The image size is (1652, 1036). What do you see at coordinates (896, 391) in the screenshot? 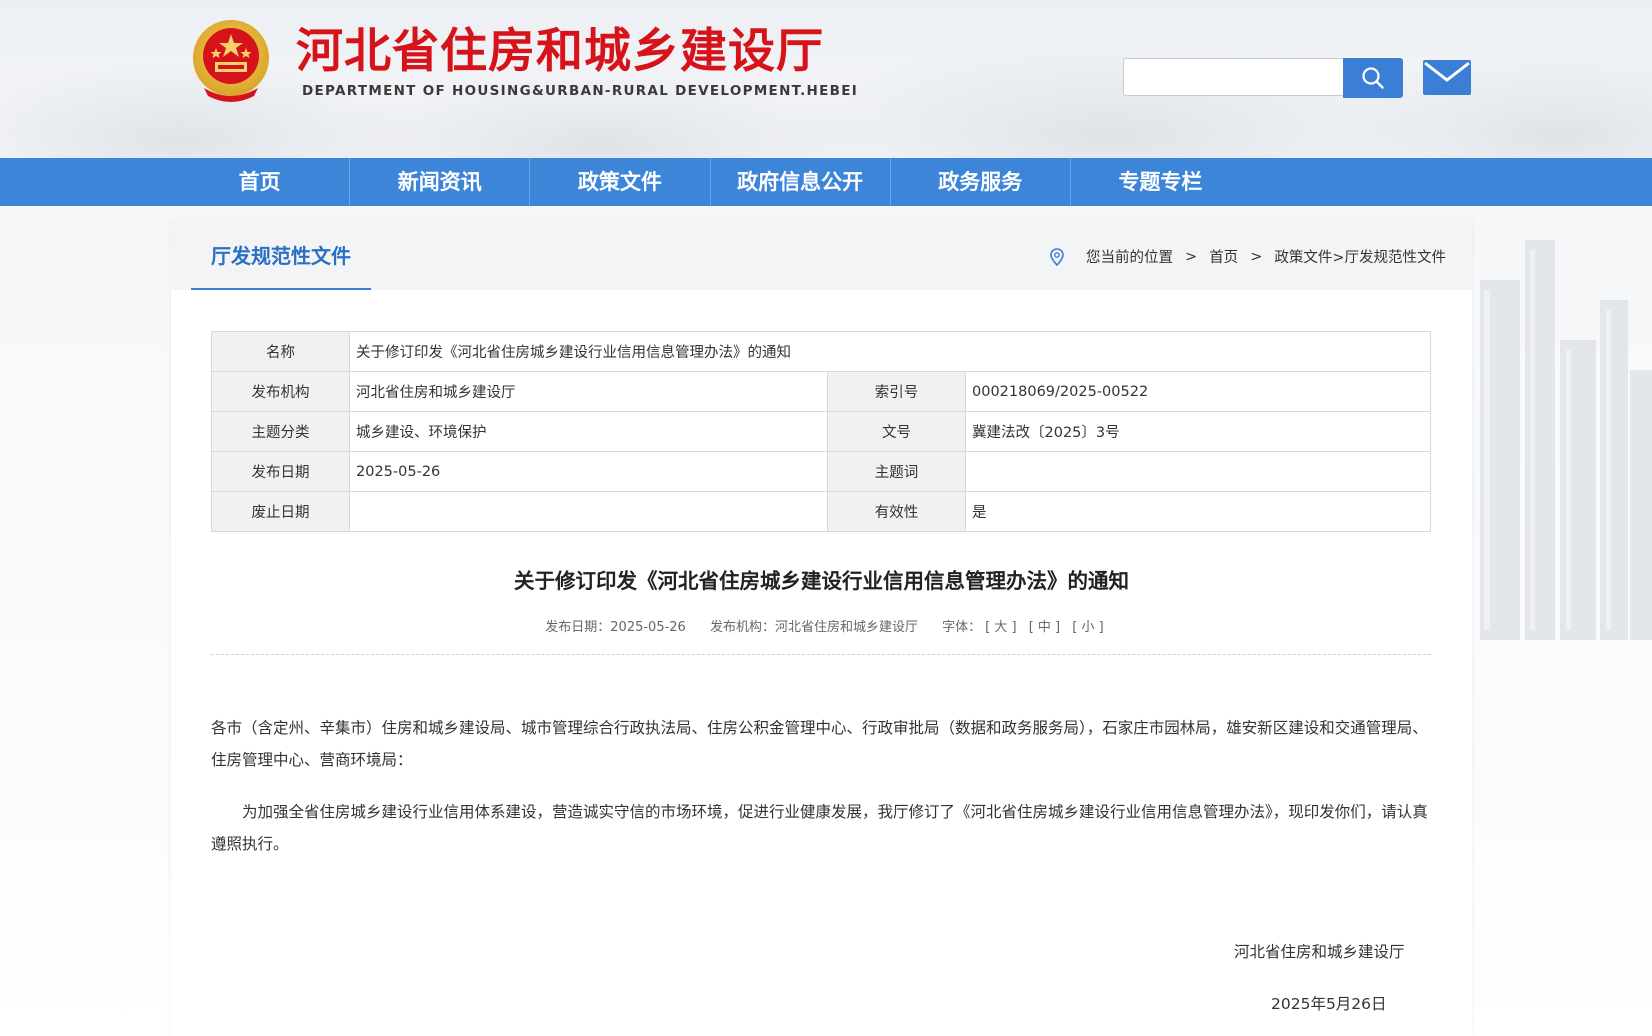
I see `info-label-index: 索引号` at bounding box center [896, 391].